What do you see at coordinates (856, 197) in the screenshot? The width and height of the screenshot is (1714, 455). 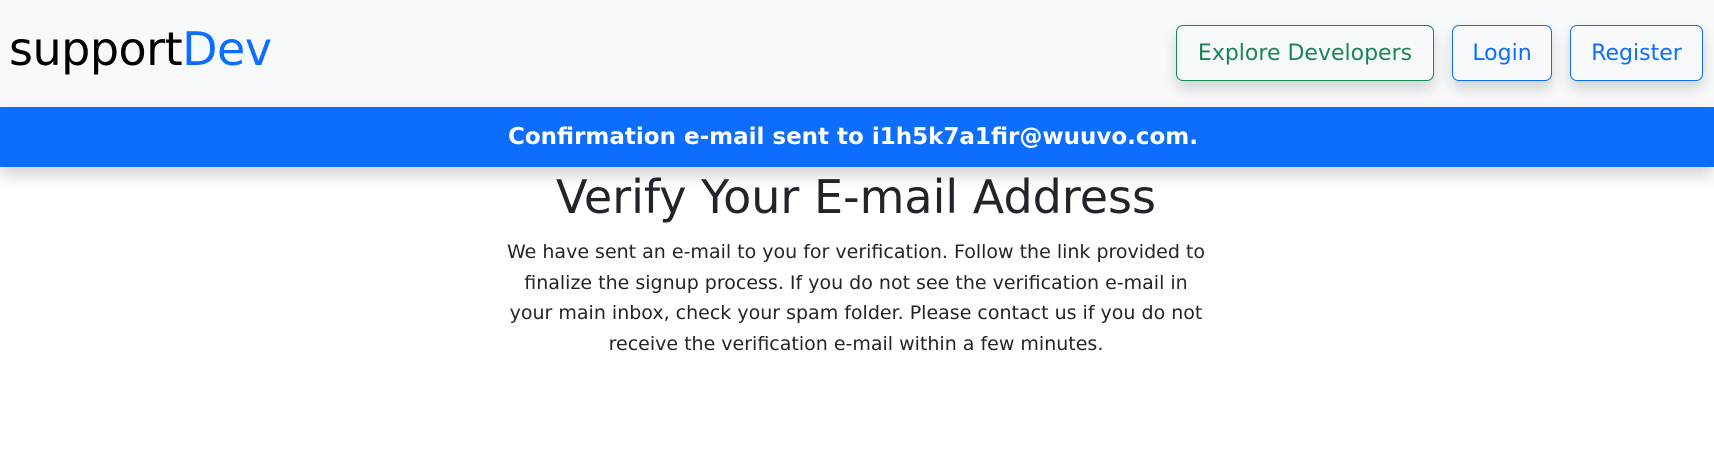 I see `page-title: Verify Your E-mail Address` at bounding box center [856, 197].